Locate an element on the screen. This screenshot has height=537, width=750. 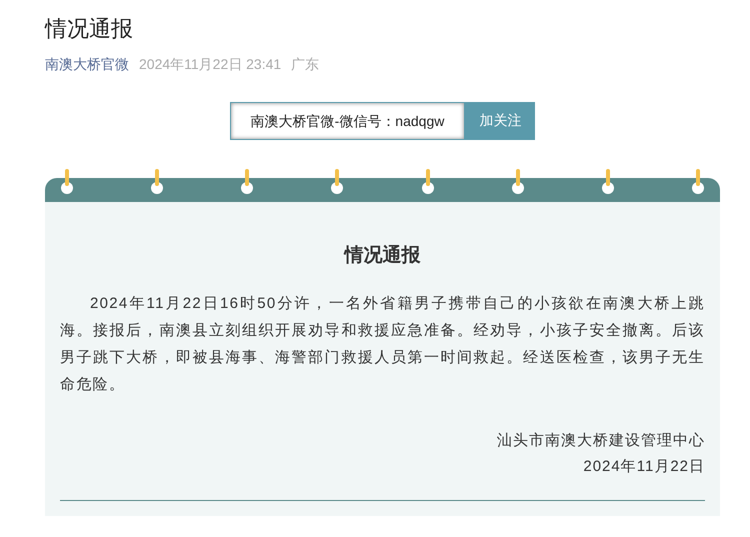
location: 广东 is located at coordinates (305, 65).